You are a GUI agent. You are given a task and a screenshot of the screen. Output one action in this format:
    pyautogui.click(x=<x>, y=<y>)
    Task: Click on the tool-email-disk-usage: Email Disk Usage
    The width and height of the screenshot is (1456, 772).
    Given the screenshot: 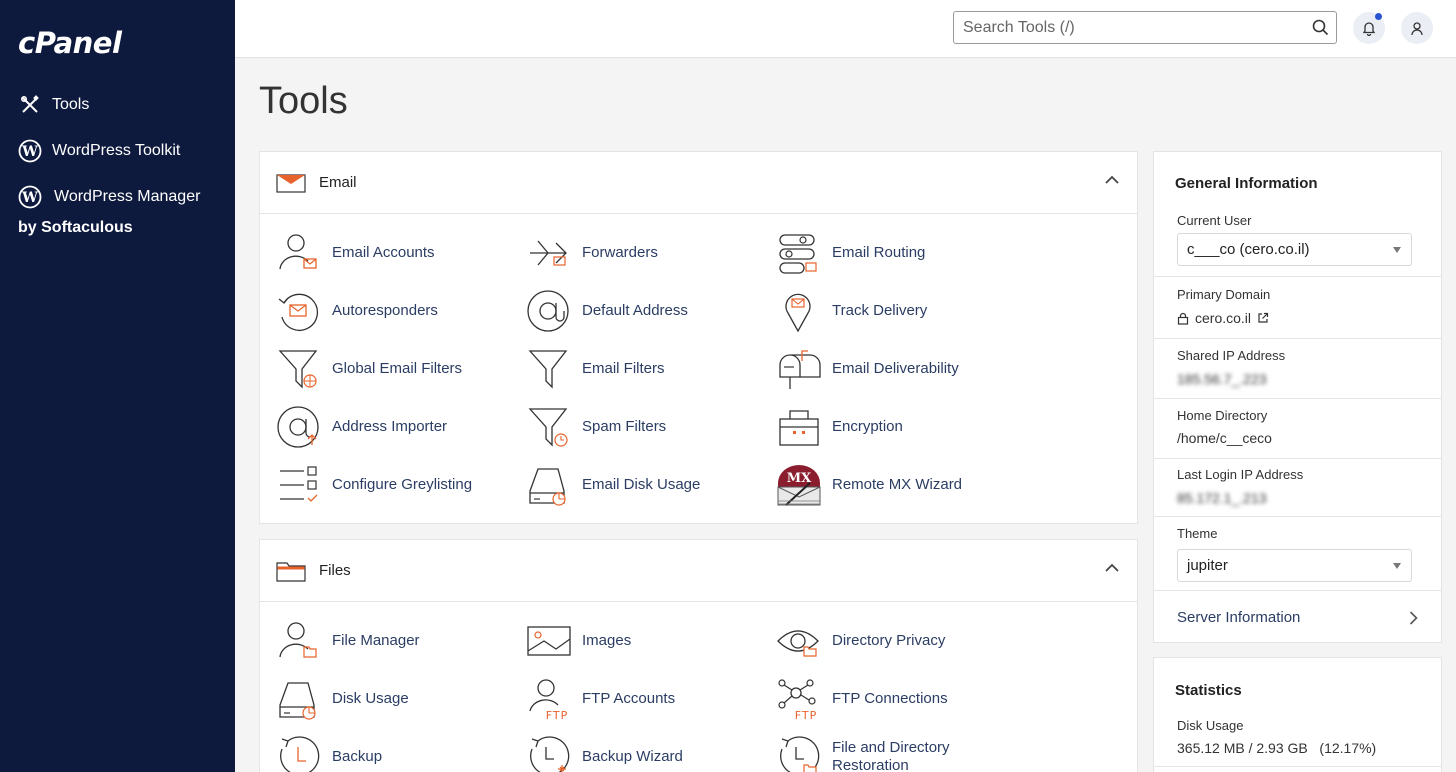 What is the action you would take?
    pyautogui.click(x=613, y=485)
    